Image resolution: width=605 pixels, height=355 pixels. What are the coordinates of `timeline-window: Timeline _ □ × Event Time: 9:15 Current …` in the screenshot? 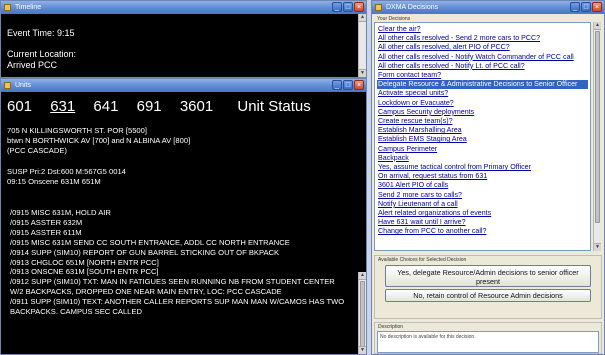 It's located at (183, 39).